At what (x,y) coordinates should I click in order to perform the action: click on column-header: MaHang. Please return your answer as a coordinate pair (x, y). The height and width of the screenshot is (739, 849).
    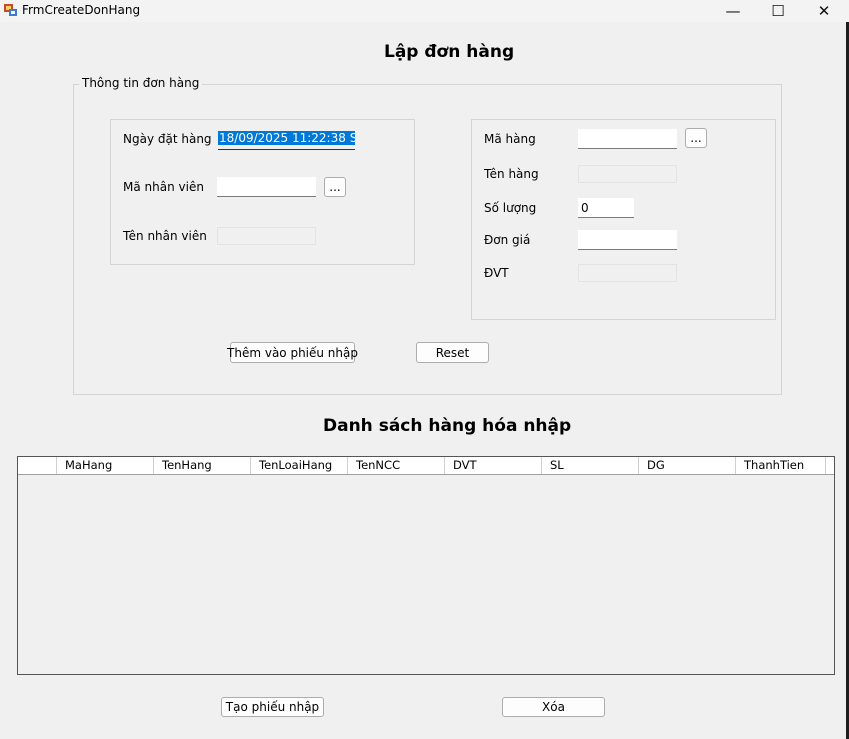
    Looking at the image, I should click on (105, 465).